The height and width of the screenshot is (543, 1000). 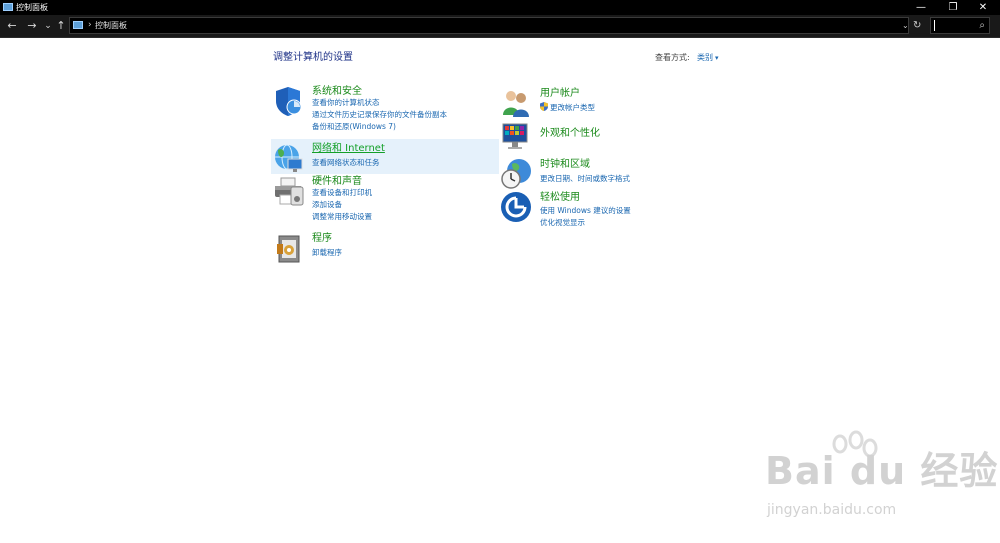 What do you see at coordinates (348, 148) in the screenshot?
I see `category-title: 网络和 Internet` at bounding box center [348, 148].